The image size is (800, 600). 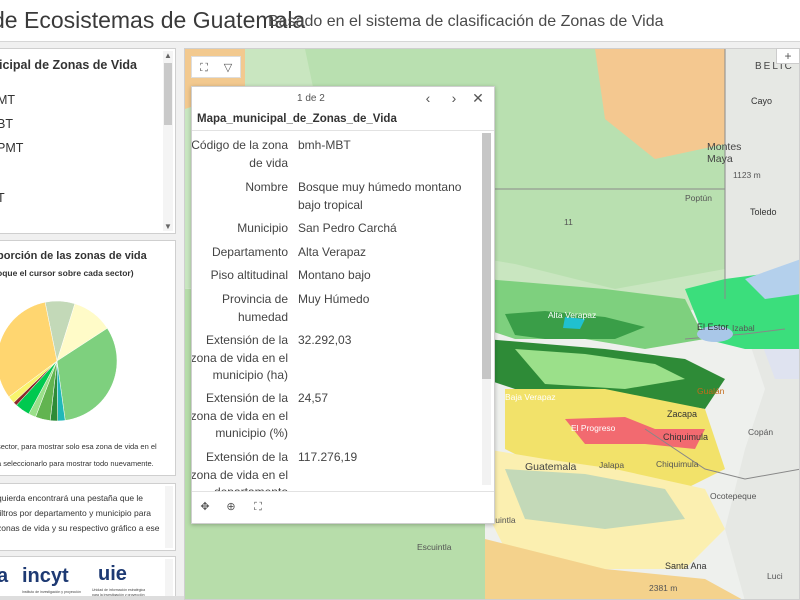 I want to click on list-item: PMT, so click(x=11, y=148).